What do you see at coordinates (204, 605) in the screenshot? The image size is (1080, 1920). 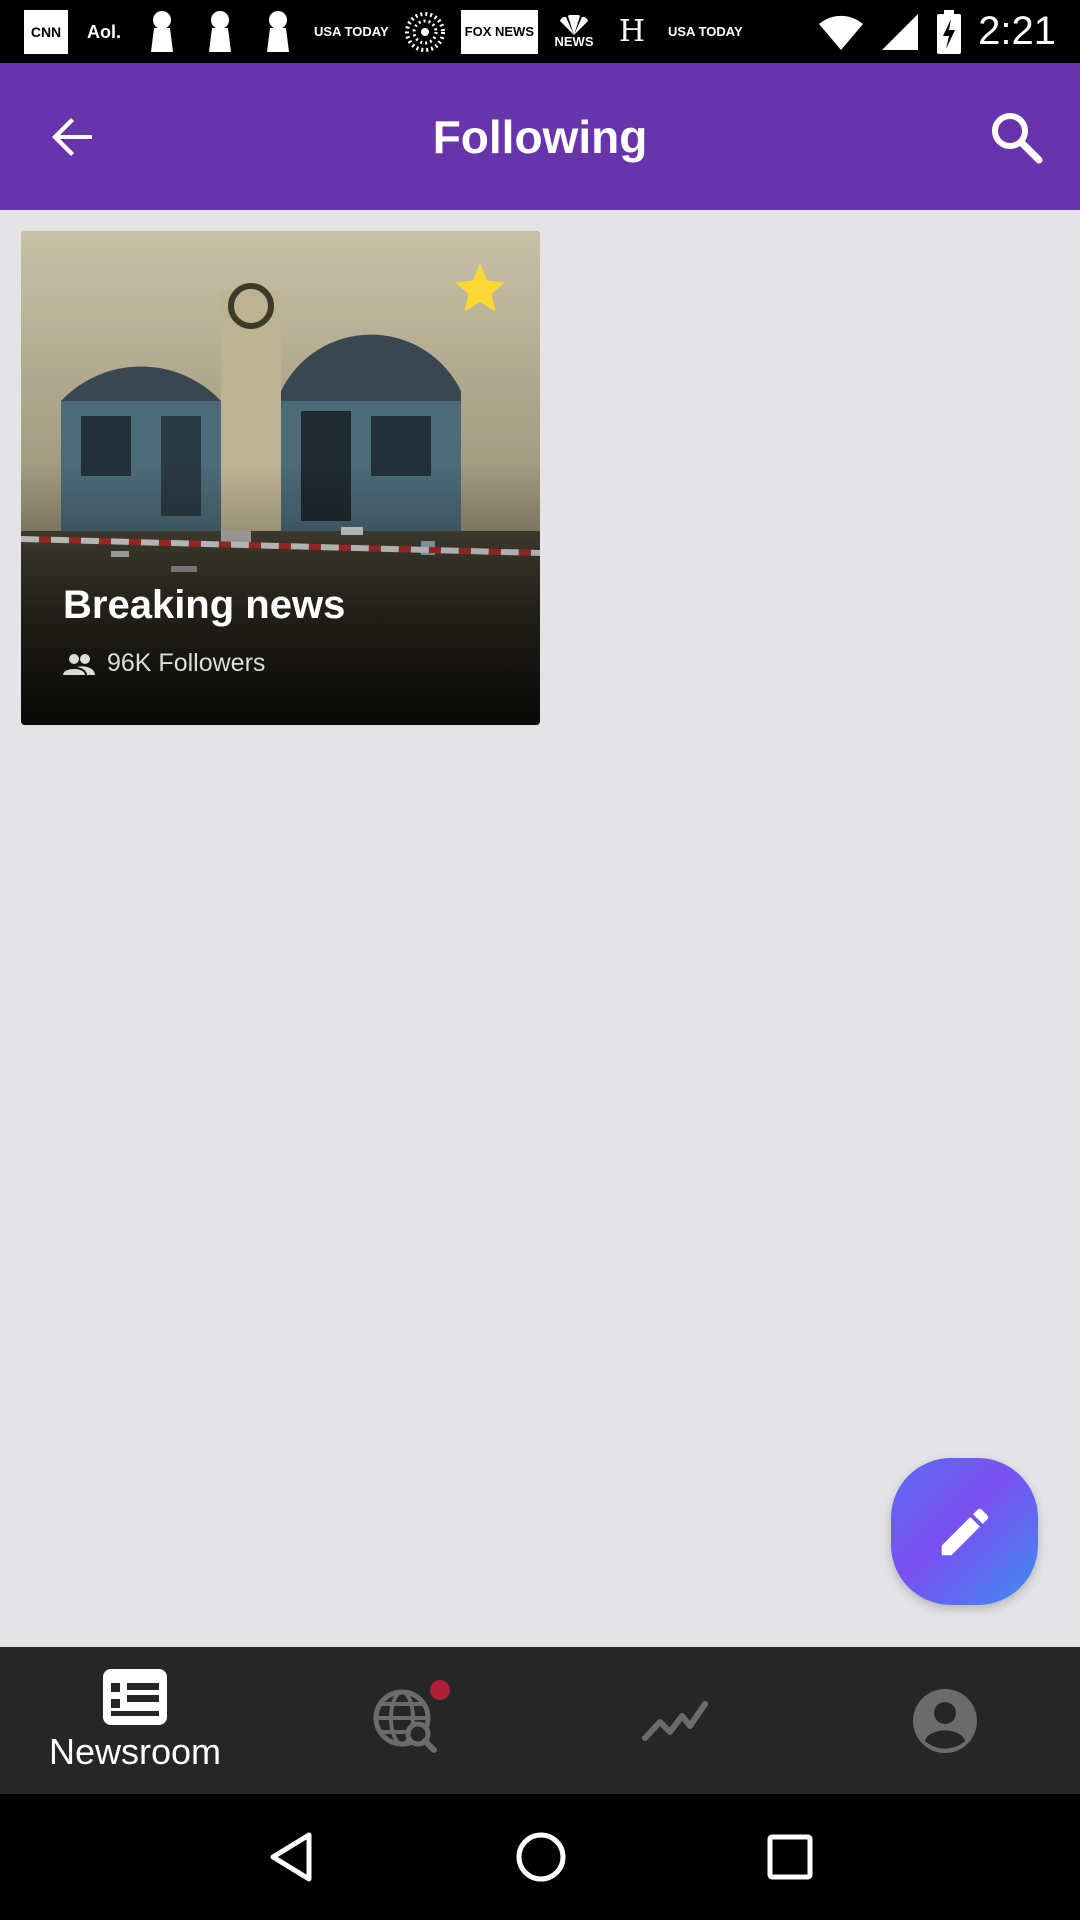 I see `card-title: Breaking news` at bounding box center [204, 605].